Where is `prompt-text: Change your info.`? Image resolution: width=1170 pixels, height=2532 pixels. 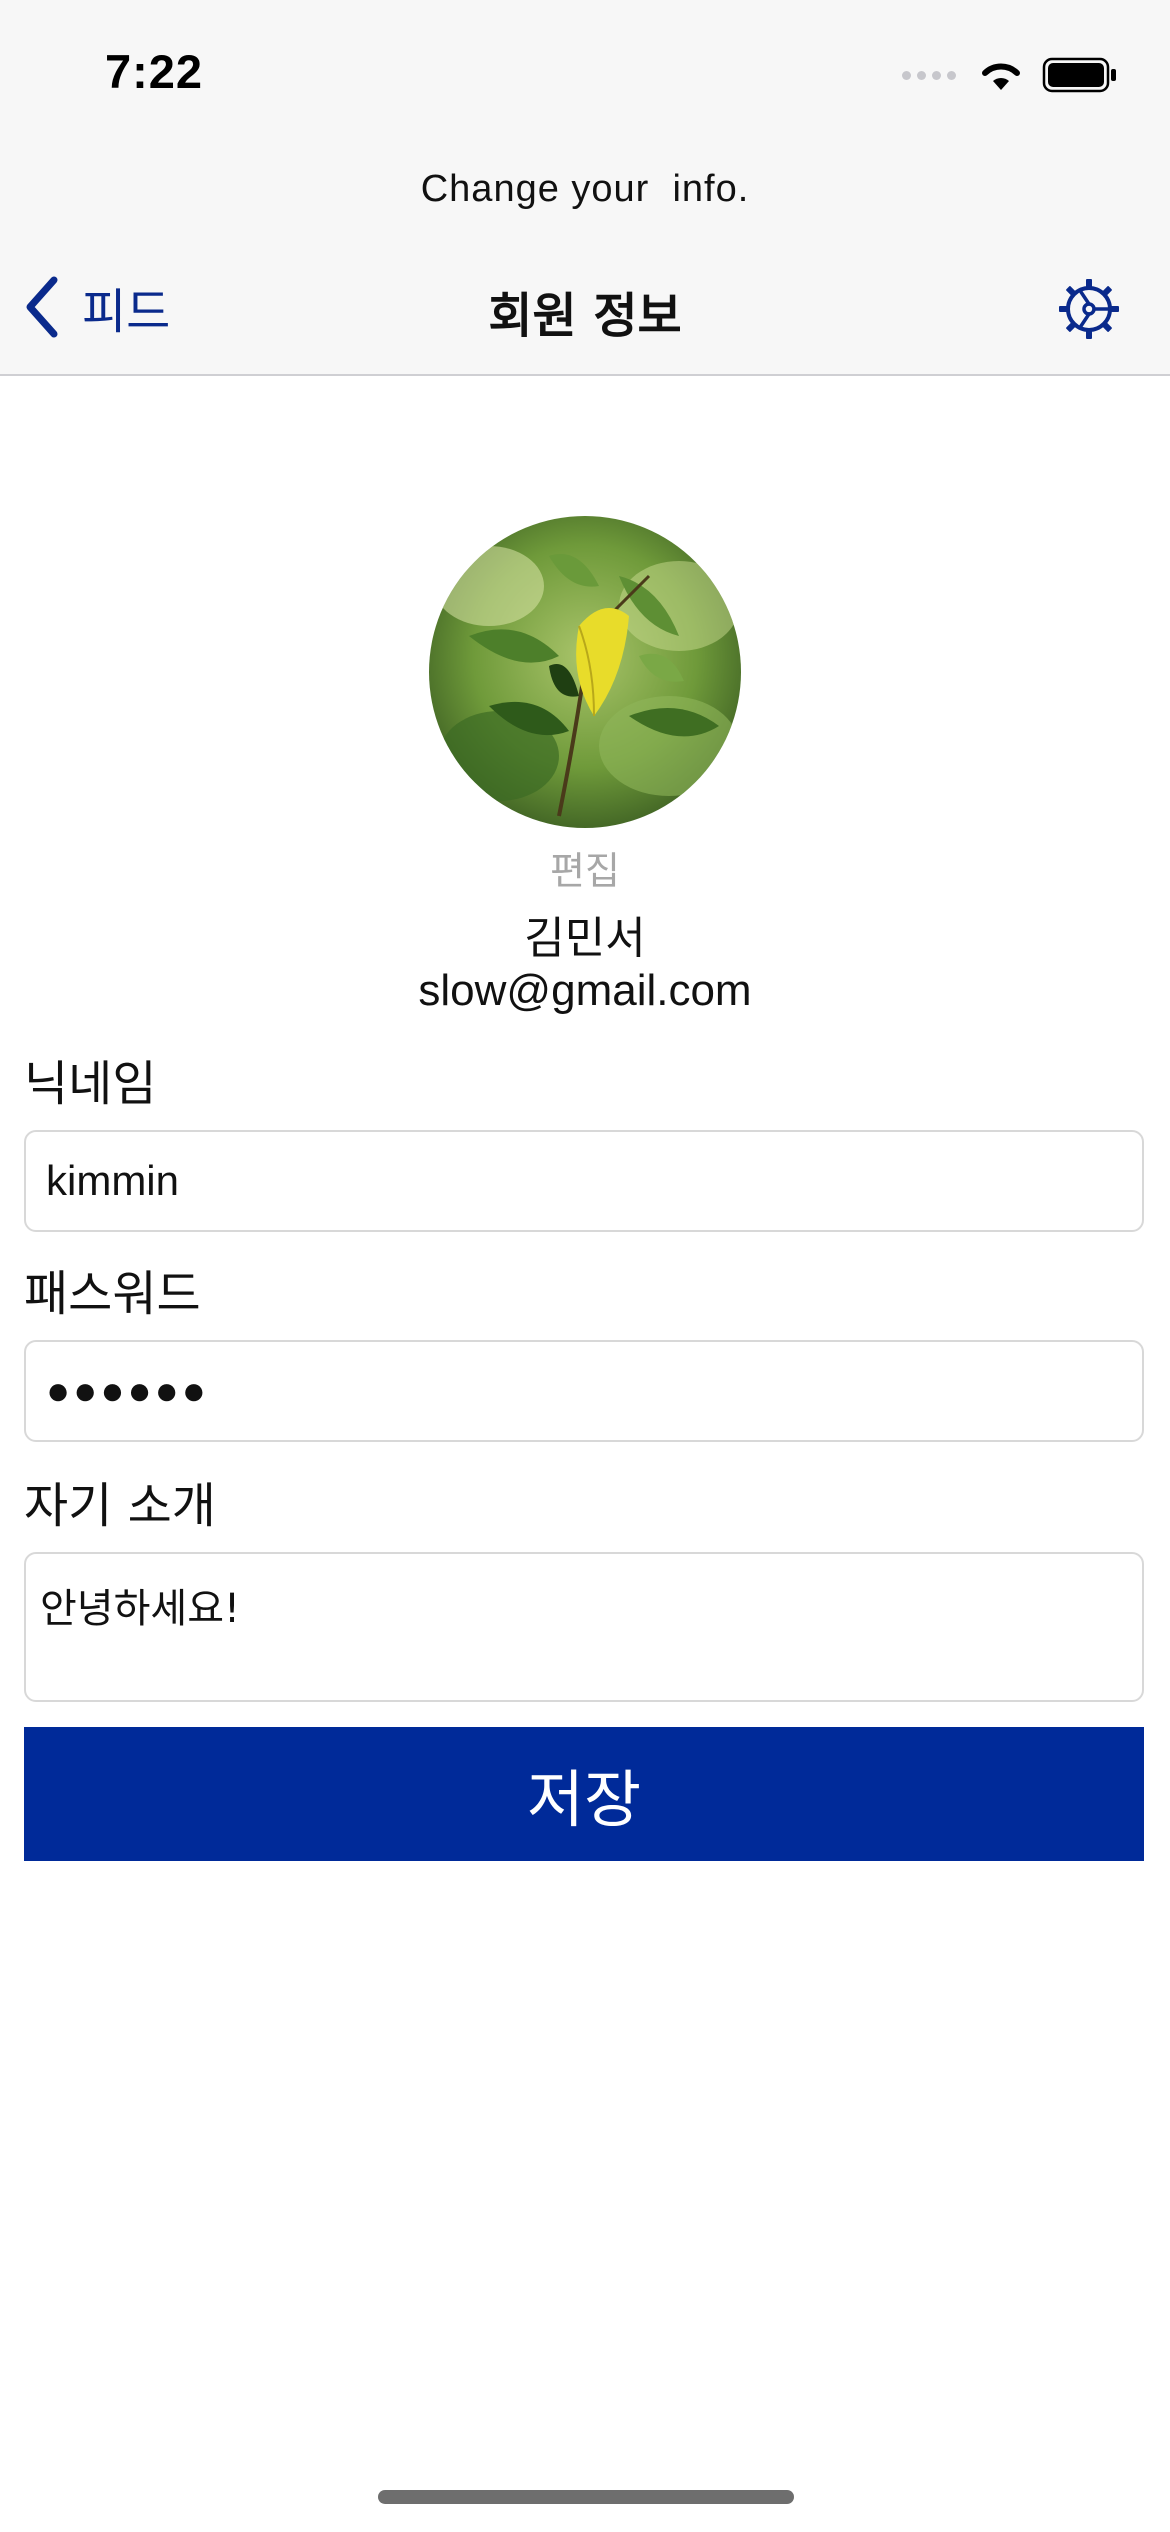
prompt-text: Change your info. is located at coordinates (585, 189).